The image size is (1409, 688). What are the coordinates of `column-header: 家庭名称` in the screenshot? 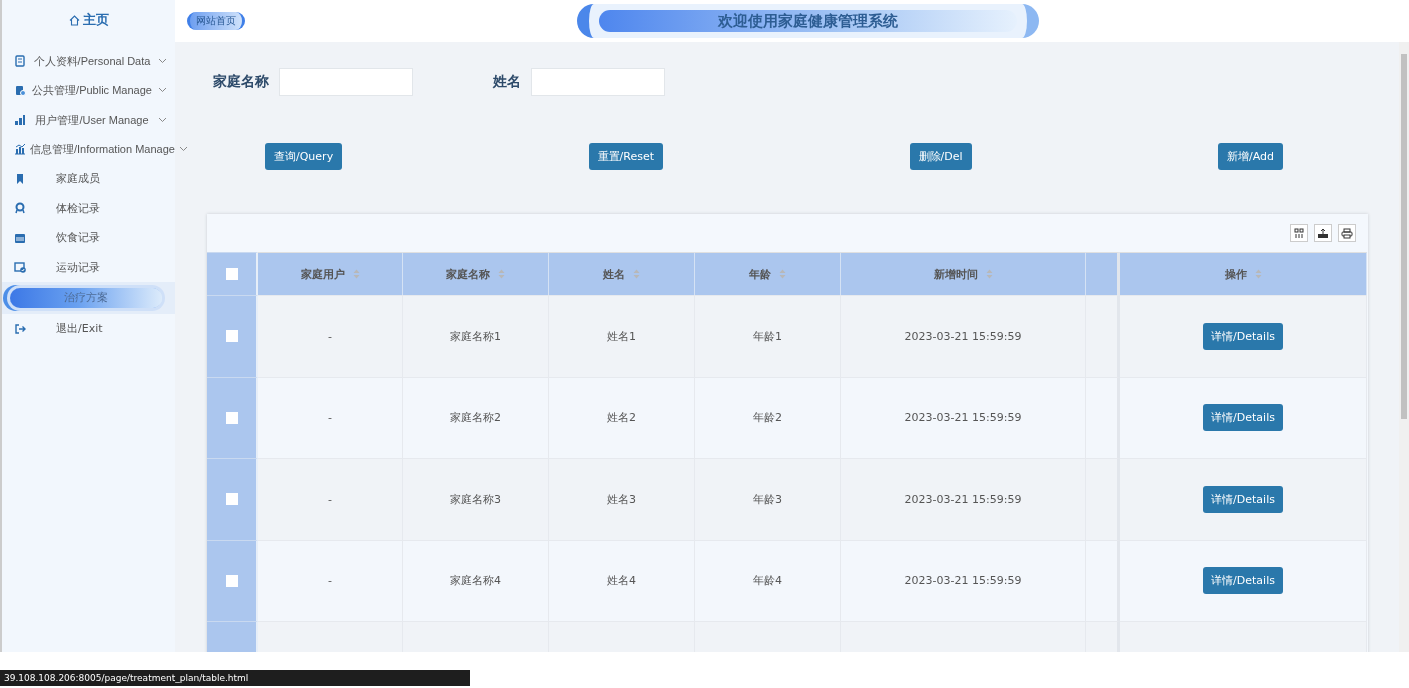 It's located at (476, 273).